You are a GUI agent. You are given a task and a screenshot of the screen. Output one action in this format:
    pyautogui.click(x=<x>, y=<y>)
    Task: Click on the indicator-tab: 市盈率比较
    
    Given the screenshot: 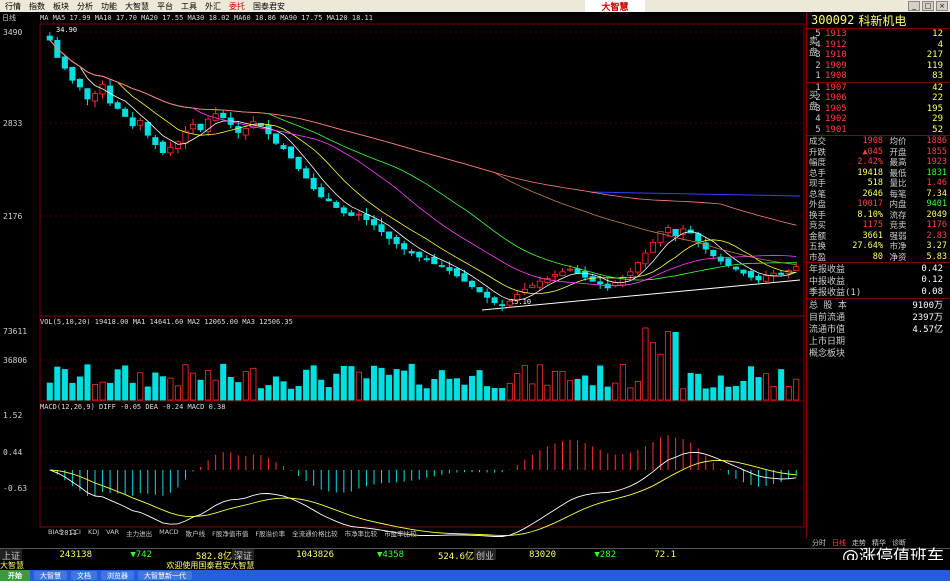 What is the action you would take?
    pyautogui.click(x=400, y=533)
    